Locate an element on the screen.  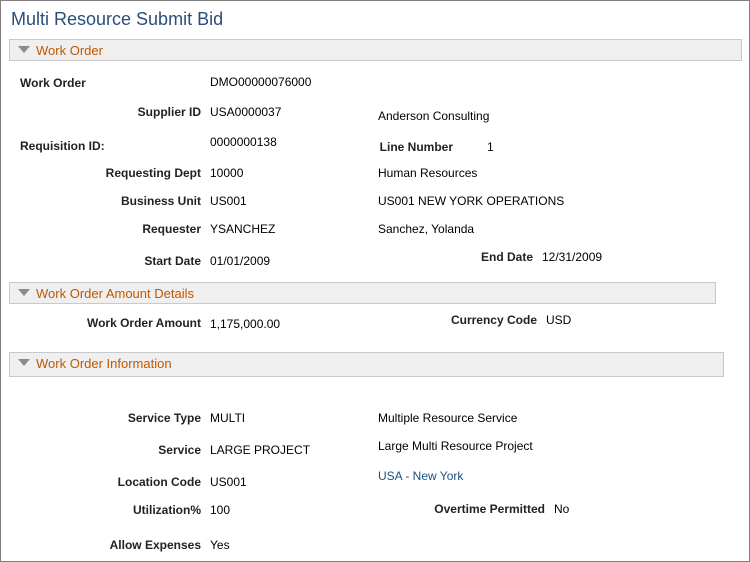
supplier-id-label: Supplier ID is located at coordinates (169, 112).